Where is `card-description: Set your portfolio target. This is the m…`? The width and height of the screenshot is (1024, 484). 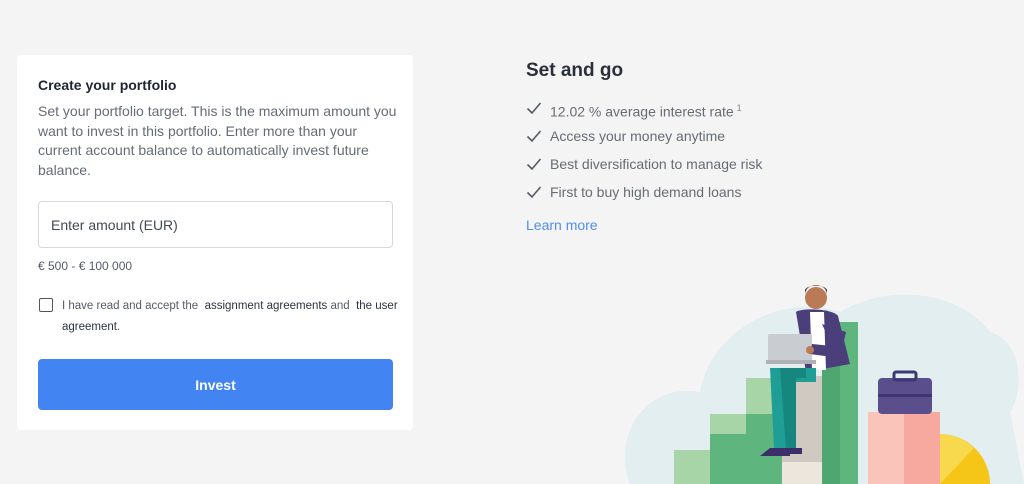 card-description: Set your portfolio target. This is the m… is located at coordinates (217, 140).